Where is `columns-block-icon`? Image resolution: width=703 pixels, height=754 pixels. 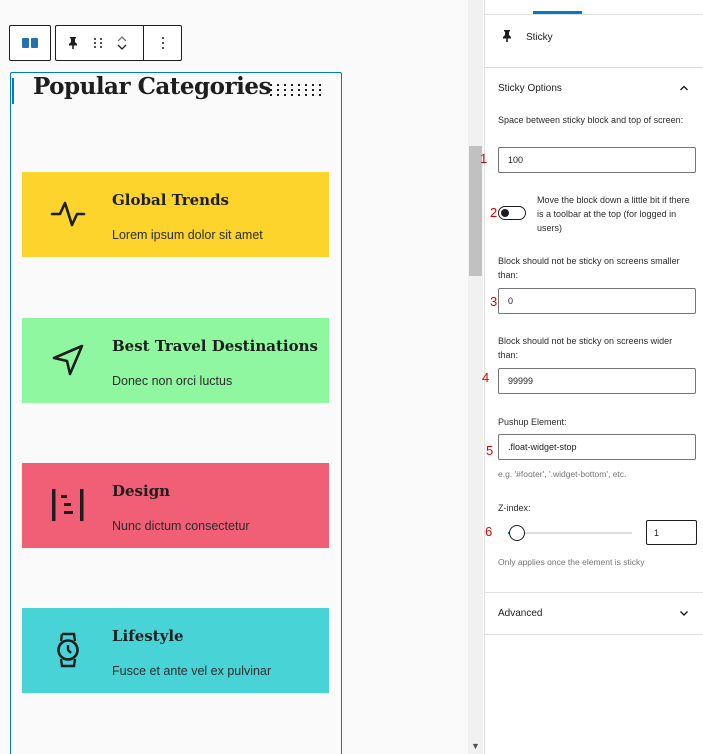 columns-block-icon is located at coordinates (30, 43).